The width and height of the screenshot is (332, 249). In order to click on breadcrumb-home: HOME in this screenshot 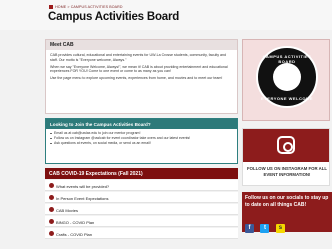, I will do `click(60, 7)`.